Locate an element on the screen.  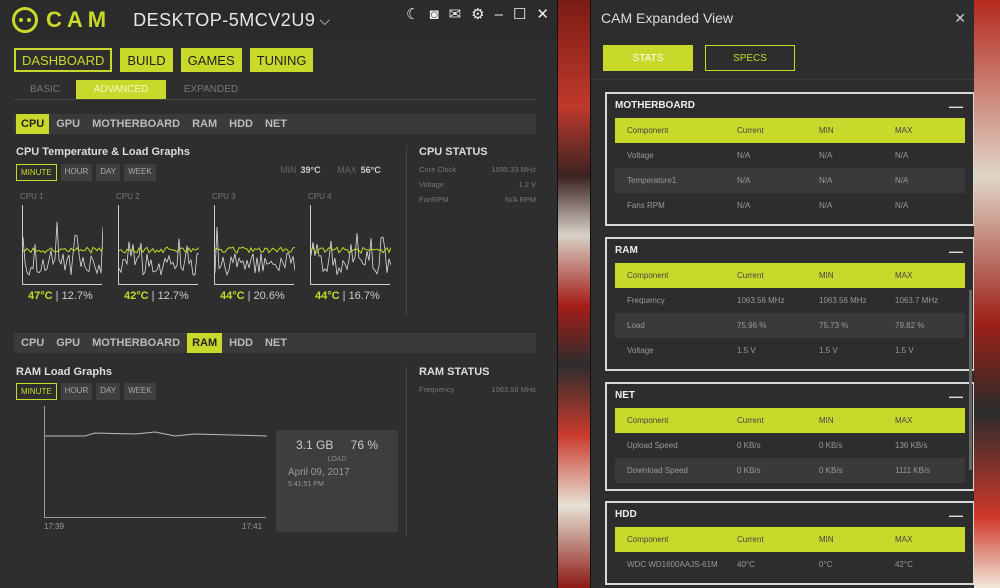
nav-dashboard: DASHBOARD is located at coordinates (63, 60).